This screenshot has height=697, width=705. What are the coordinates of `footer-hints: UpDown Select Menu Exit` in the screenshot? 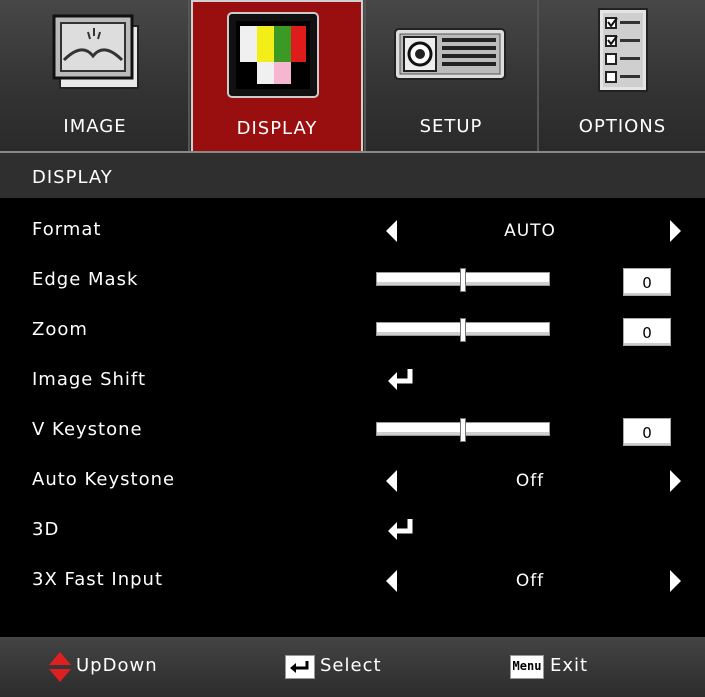 It's located at (352, 667).